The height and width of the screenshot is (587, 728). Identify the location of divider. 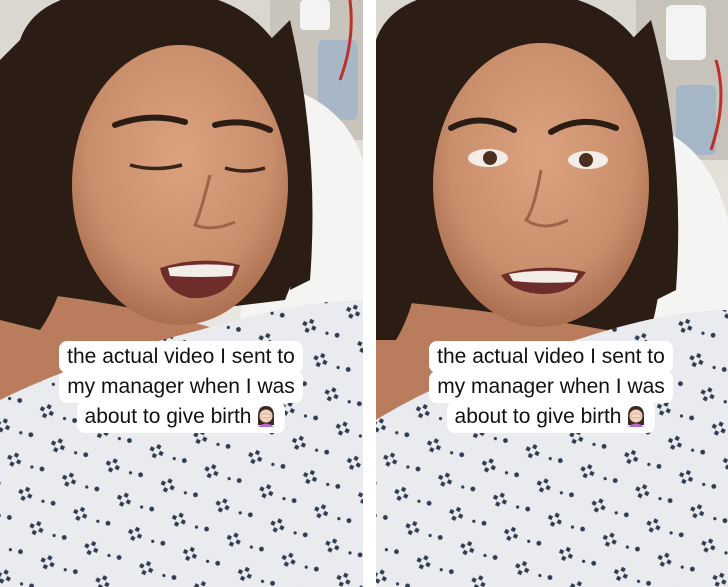
(369, 293).